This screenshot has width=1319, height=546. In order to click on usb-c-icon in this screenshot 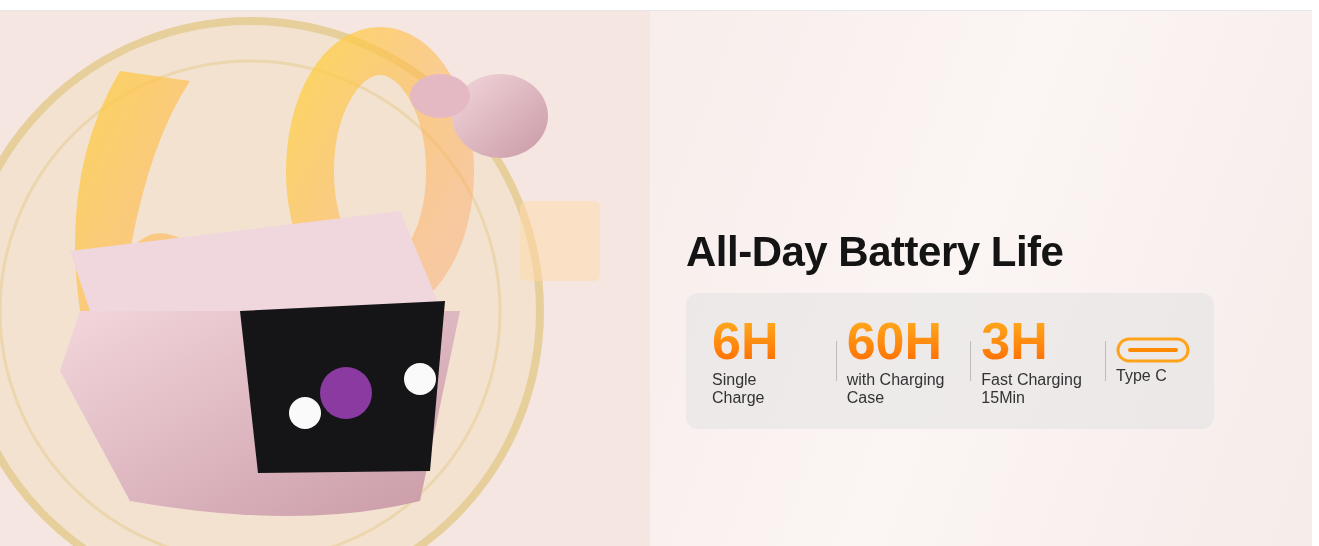, I will do `click(1153, 349)`.